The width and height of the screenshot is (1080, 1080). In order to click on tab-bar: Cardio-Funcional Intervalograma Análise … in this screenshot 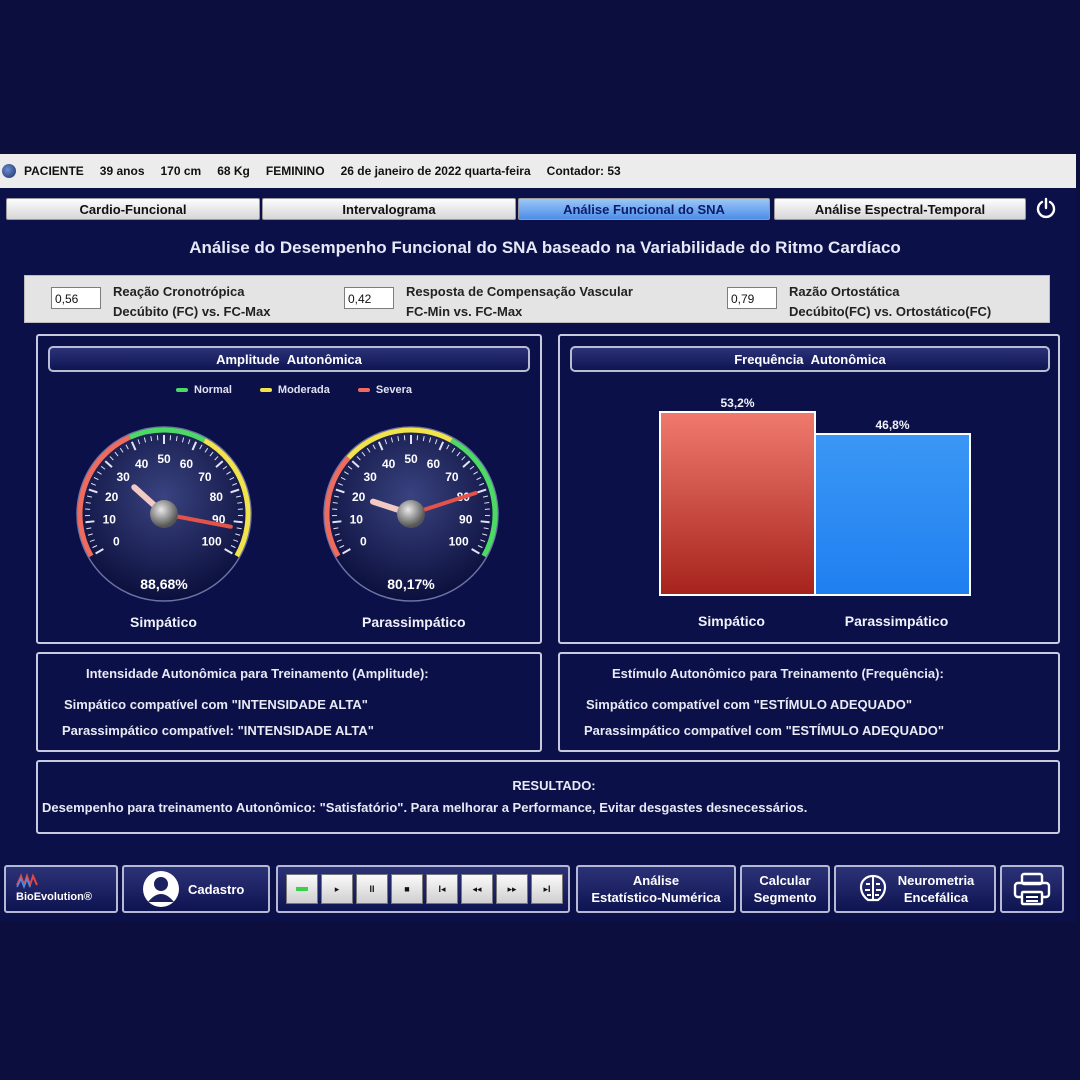, I will do `click(538, 209)`.